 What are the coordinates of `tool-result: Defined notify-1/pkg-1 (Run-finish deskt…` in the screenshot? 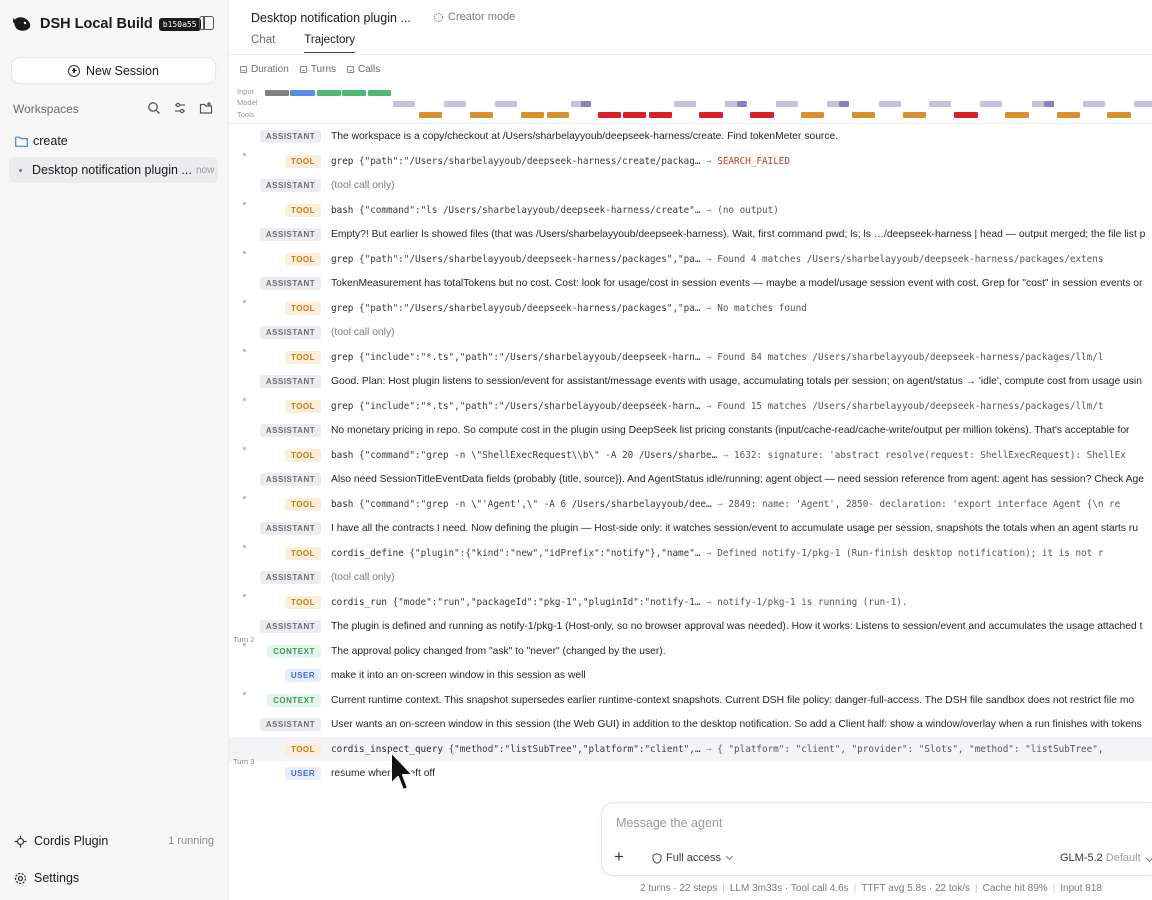 It's located at (910, 553).